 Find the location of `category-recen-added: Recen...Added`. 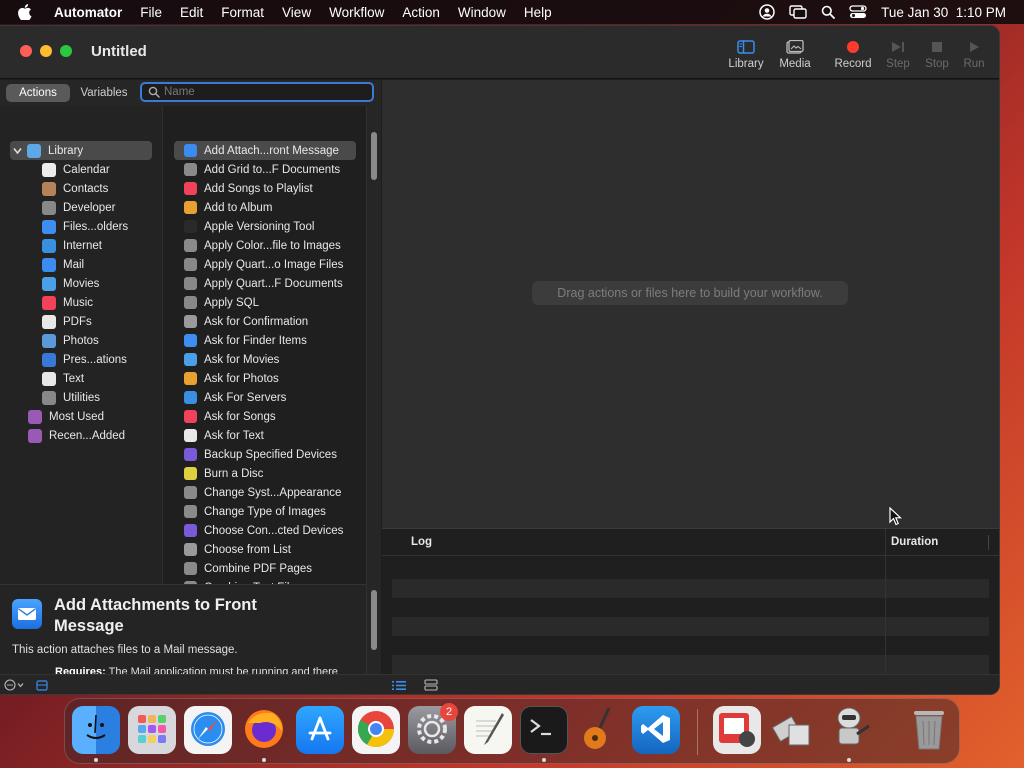

category-recen-added: Recen...Added is located at coordinates (90, 435).